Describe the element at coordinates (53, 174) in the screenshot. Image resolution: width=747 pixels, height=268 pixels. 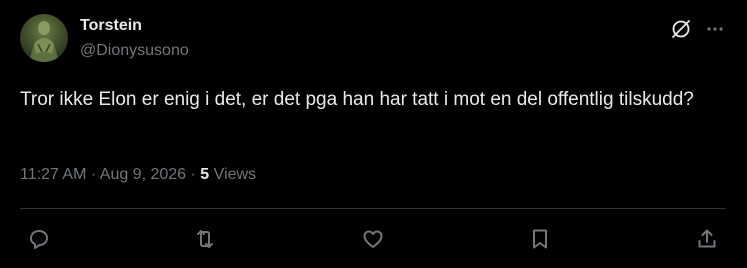
I see `tweet-time: 11:27 AM` at that location.